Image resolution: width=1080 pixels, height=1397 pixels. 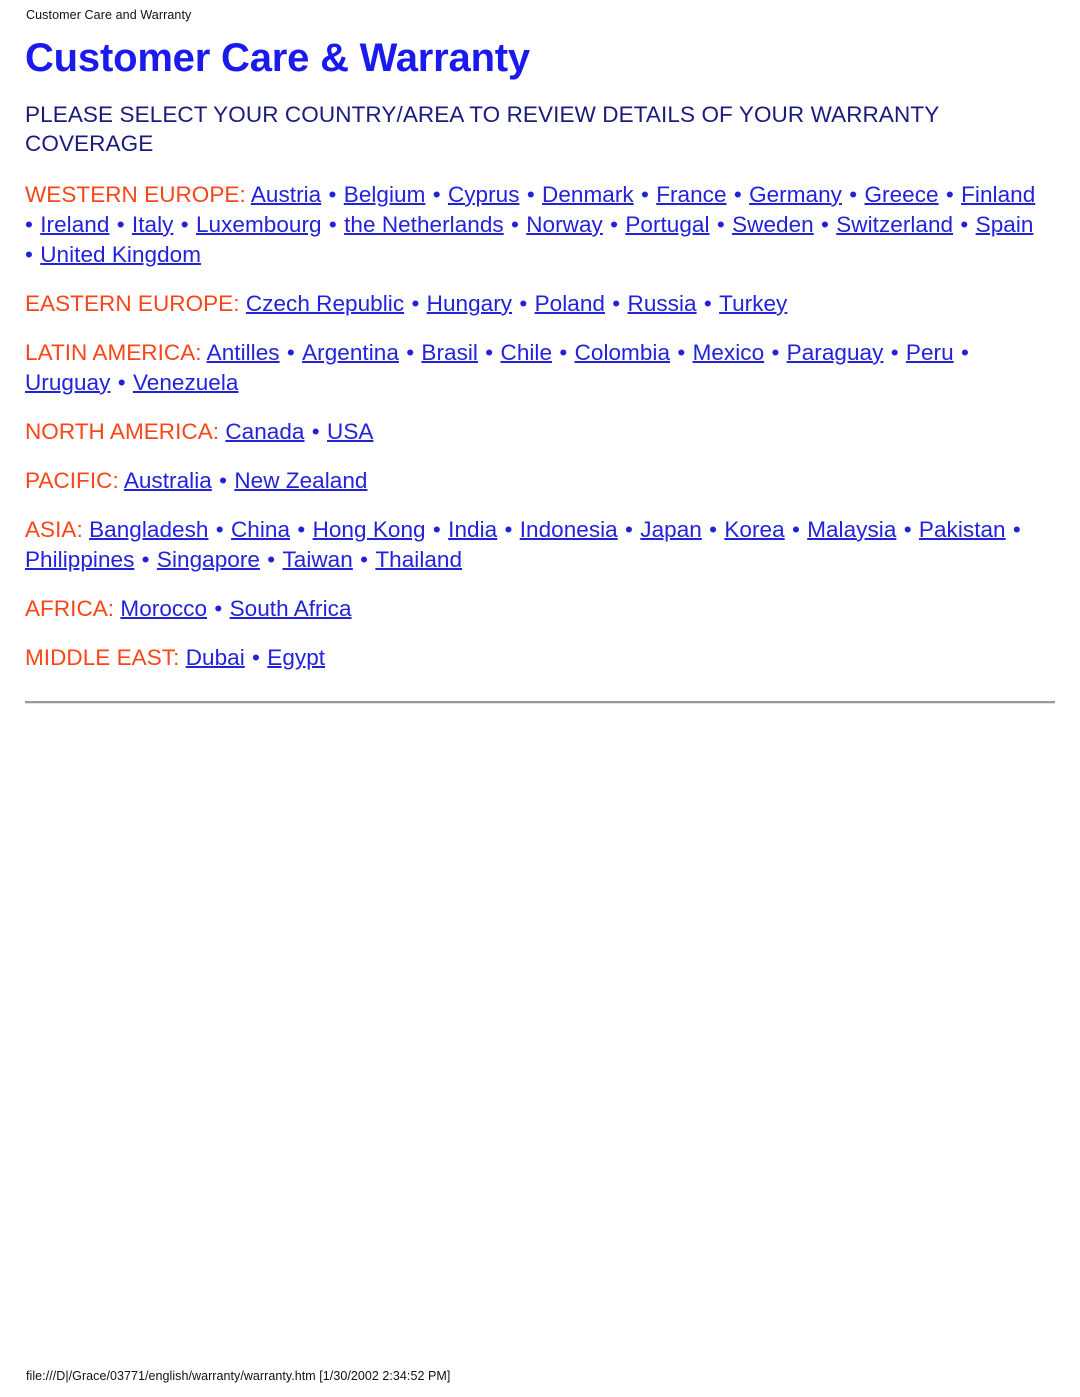 I want to click on country-link: Switzerland, so click(x=894, y=224).